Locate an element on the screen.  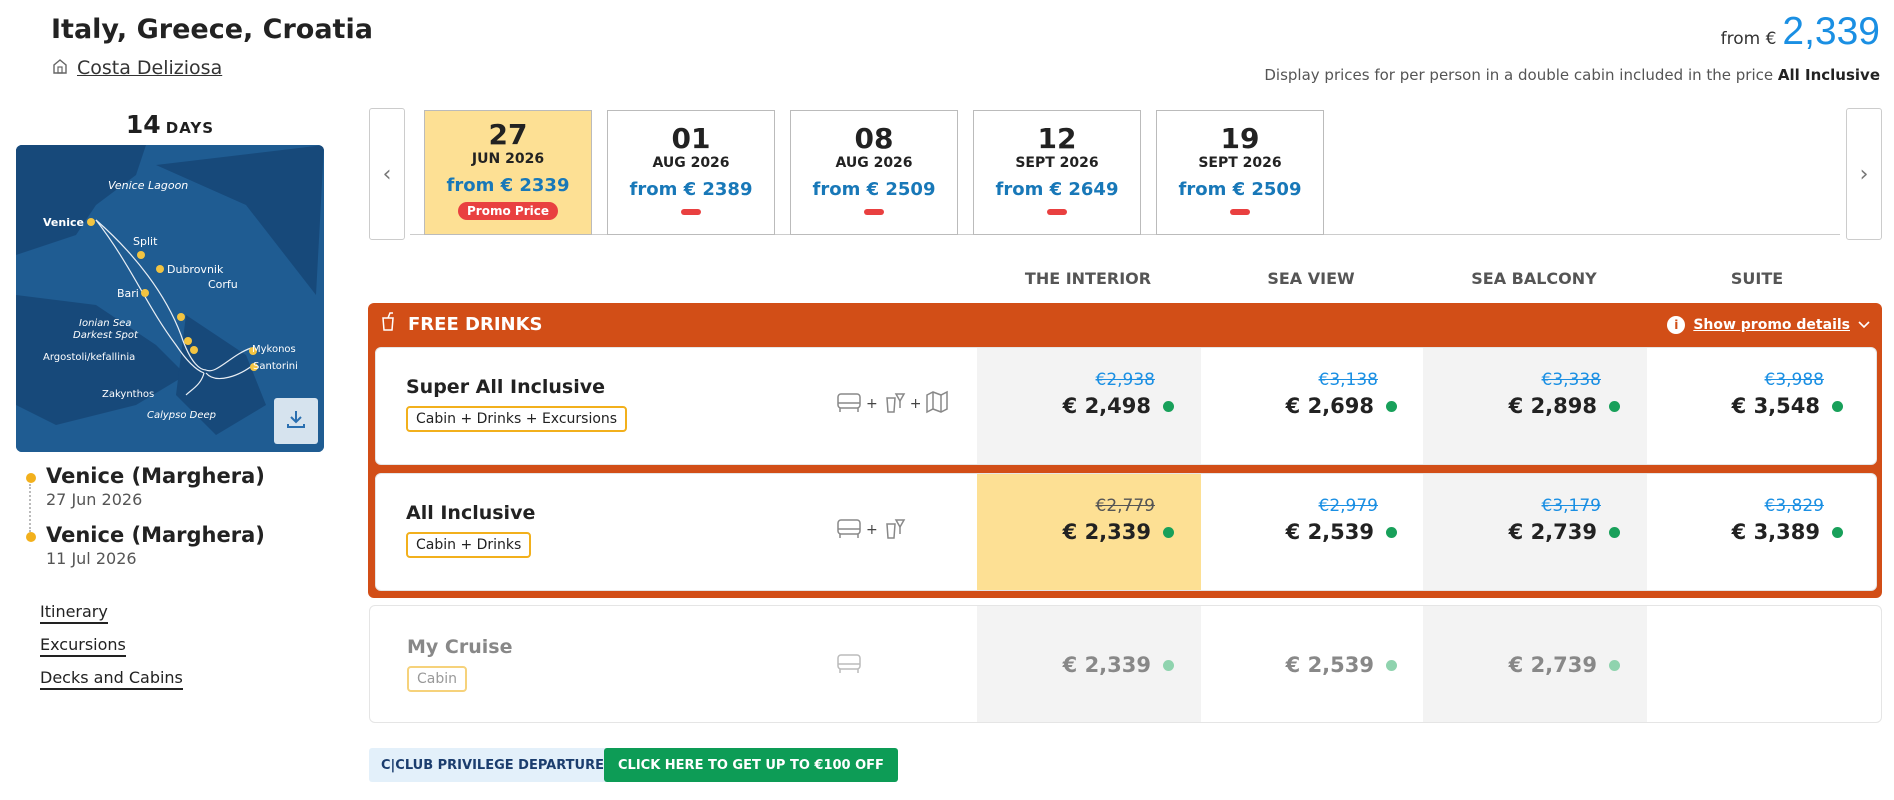
package-name: My Cruise is located at coordinates (460, 647).